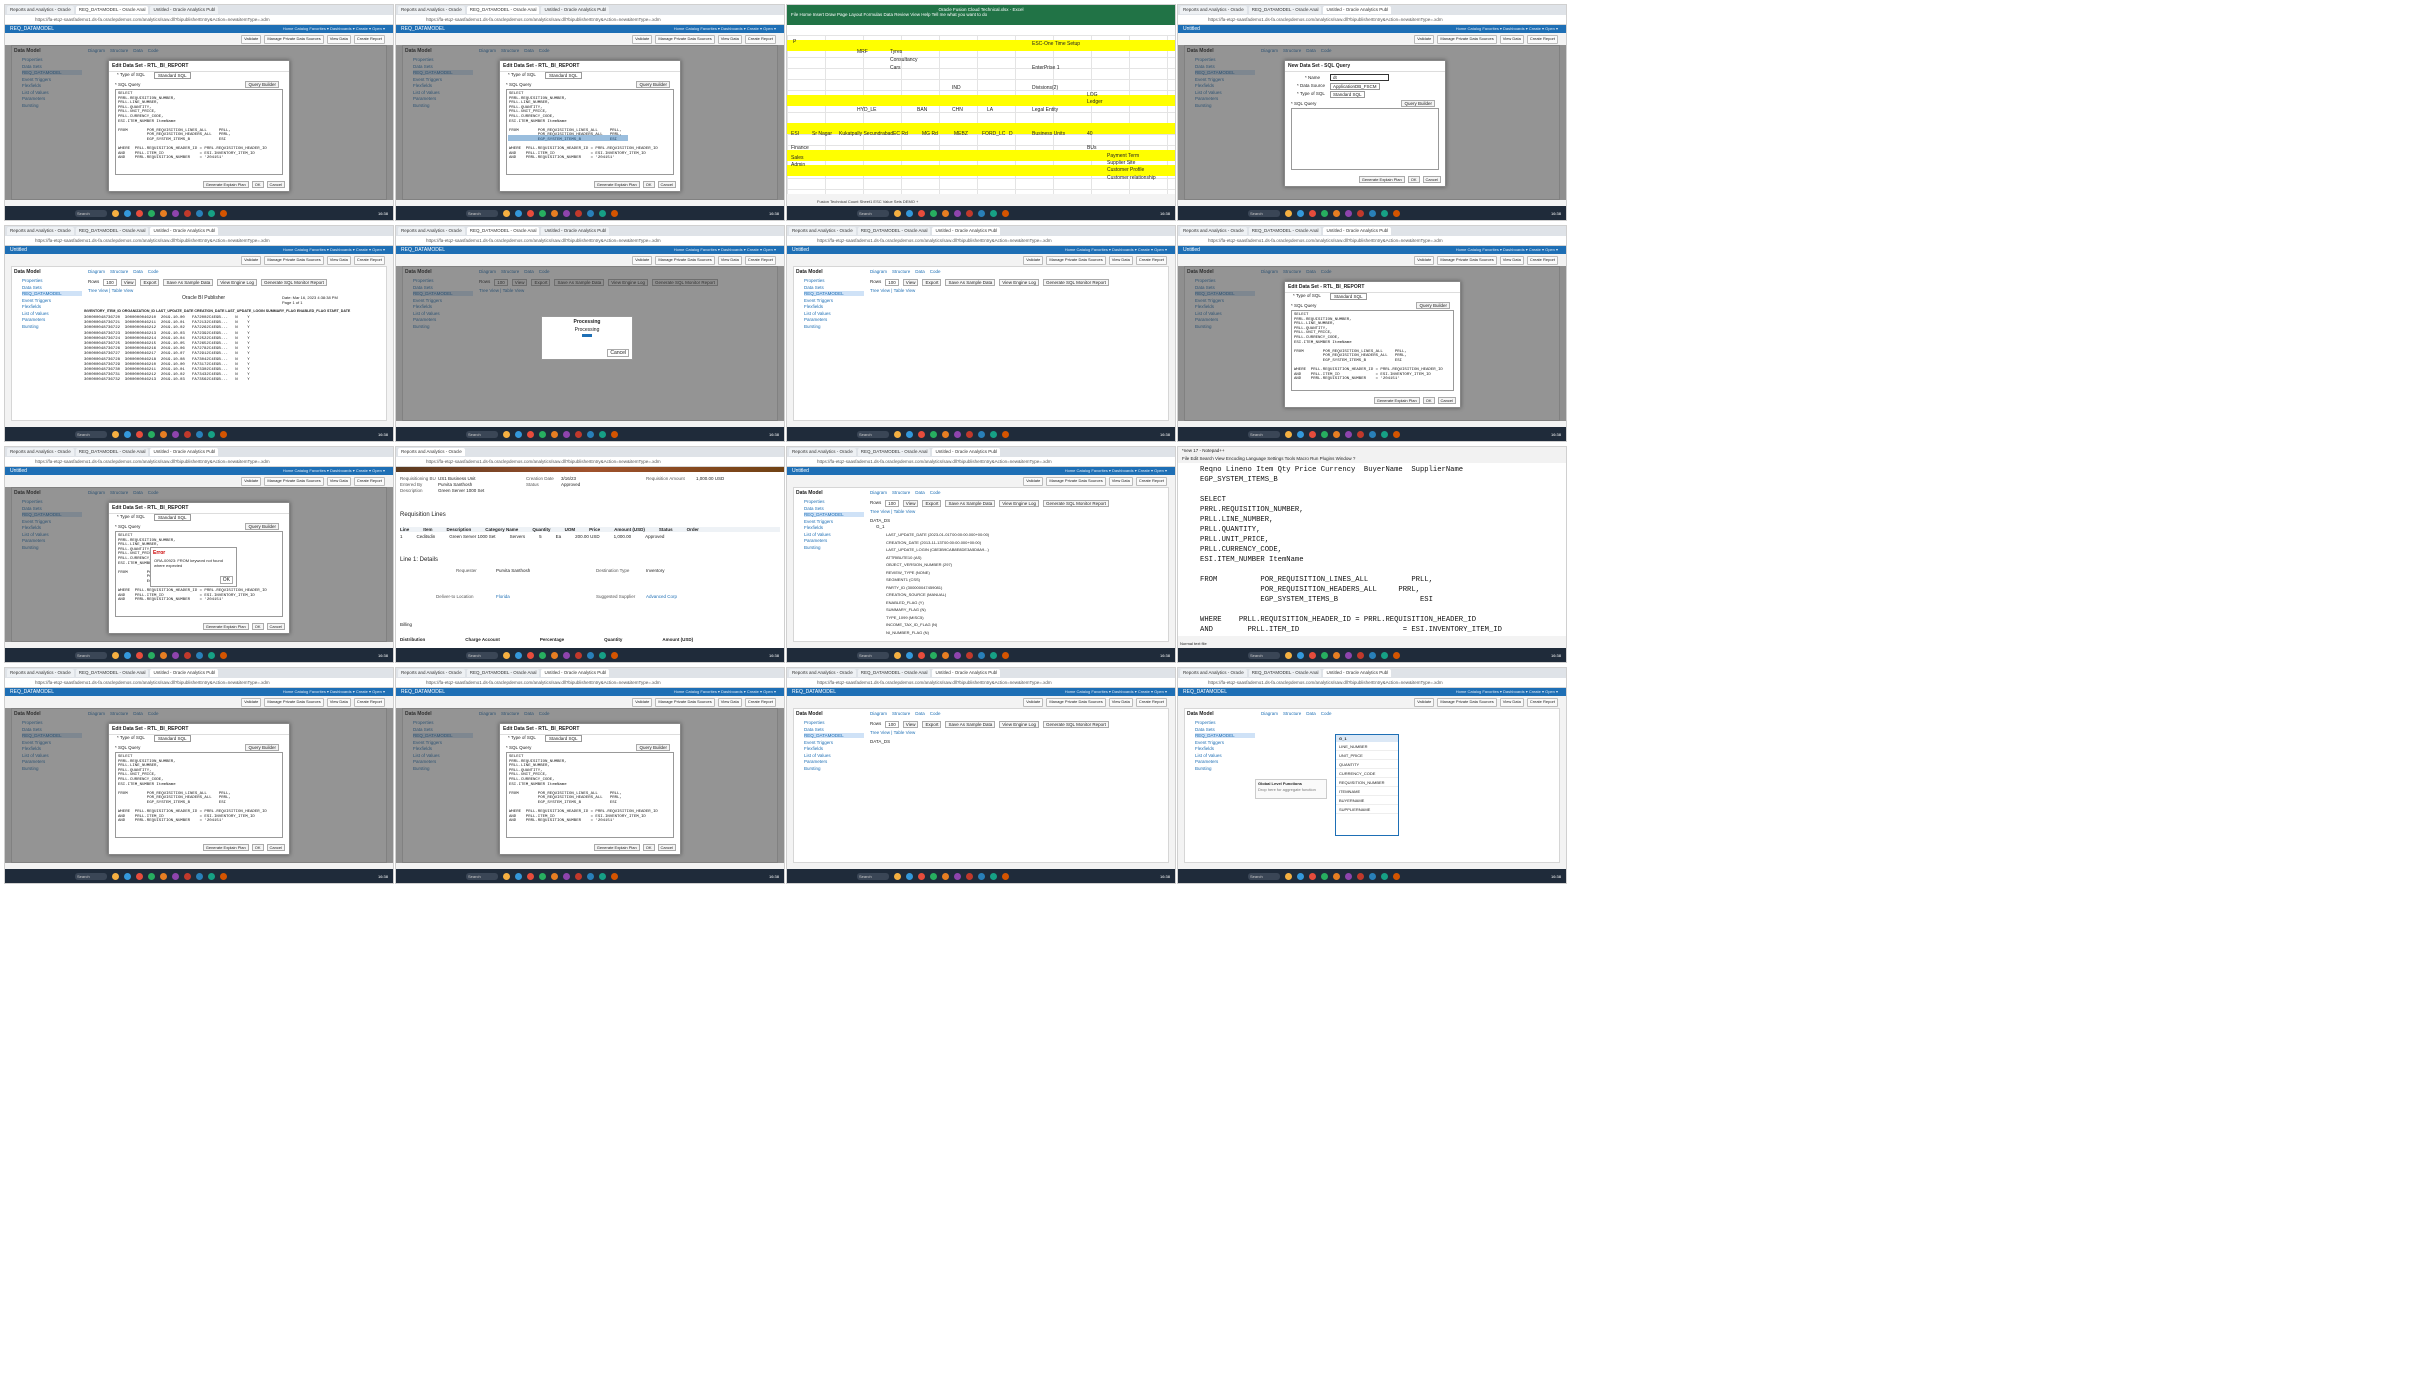 The height and width of the screenshot is (1373, 2425). What do you see at coordinates (798, 165) in the screenshot?
I see `sheet-cell: Admin` at bounding box center [798, 165].